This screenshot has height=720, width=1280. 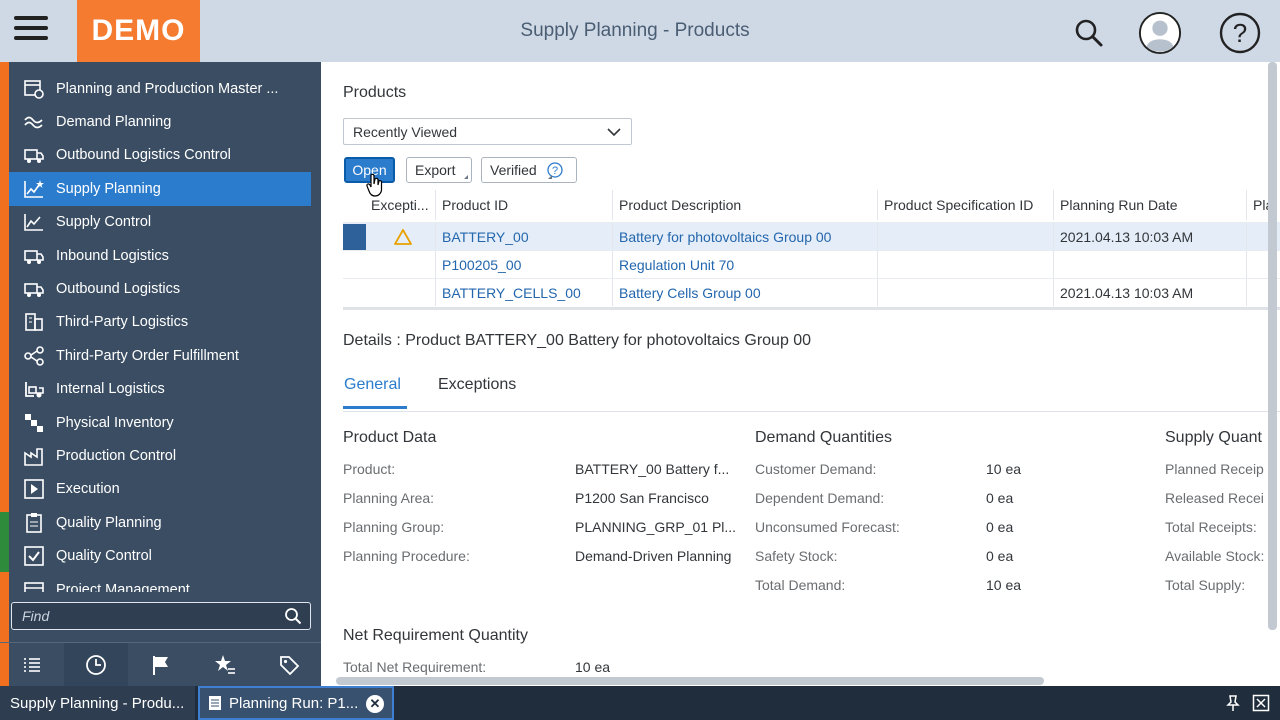 I want to click on clock-icon, so click(x=96, y=664).